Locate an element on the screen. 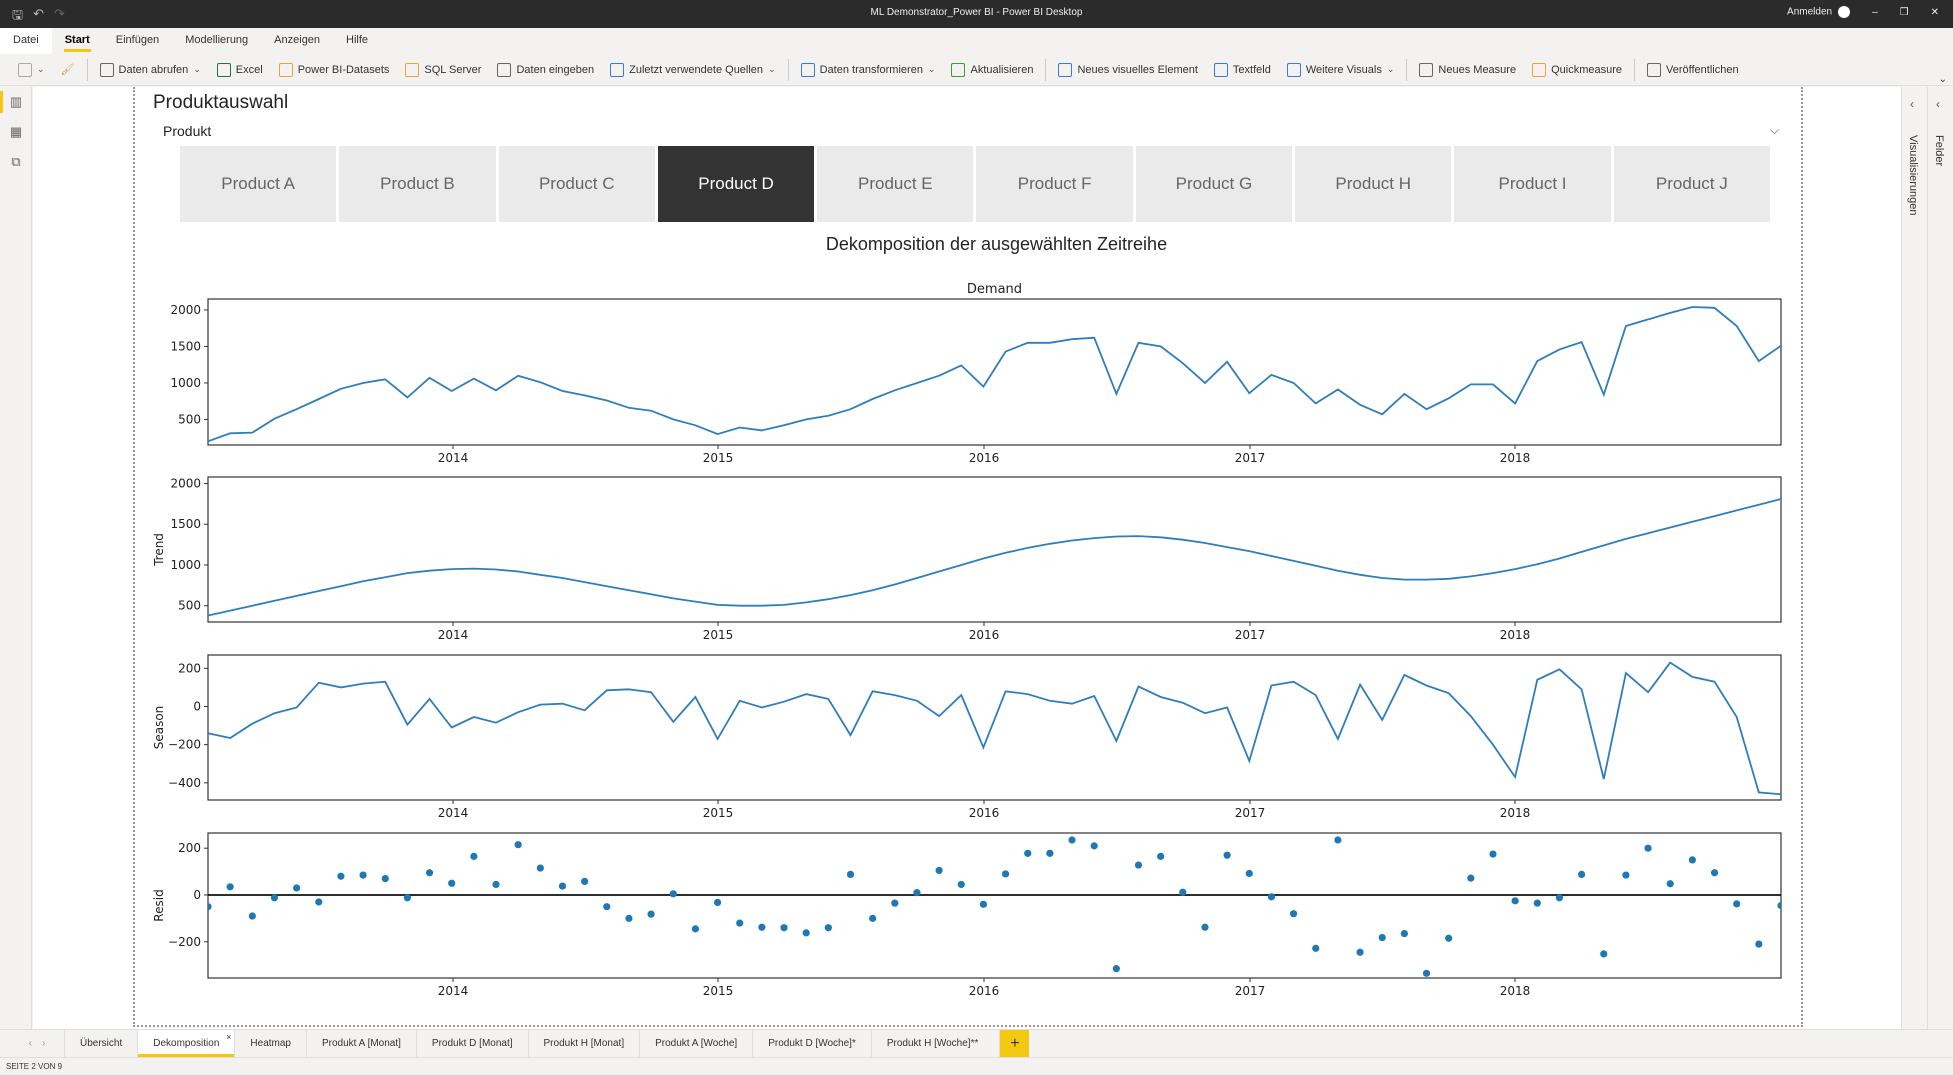 The width and height of the screenshot is (1953, 1075). menu-start: Start is located at coordinates (77, 41).